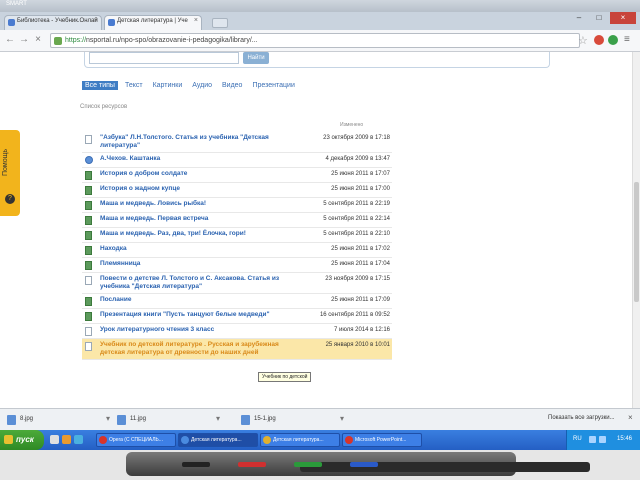 The width and height of the screenshot is (640, 480). Describe the element at coordinates (134, 85) in the screenshot. I see `filter-text: Текст` at that location.